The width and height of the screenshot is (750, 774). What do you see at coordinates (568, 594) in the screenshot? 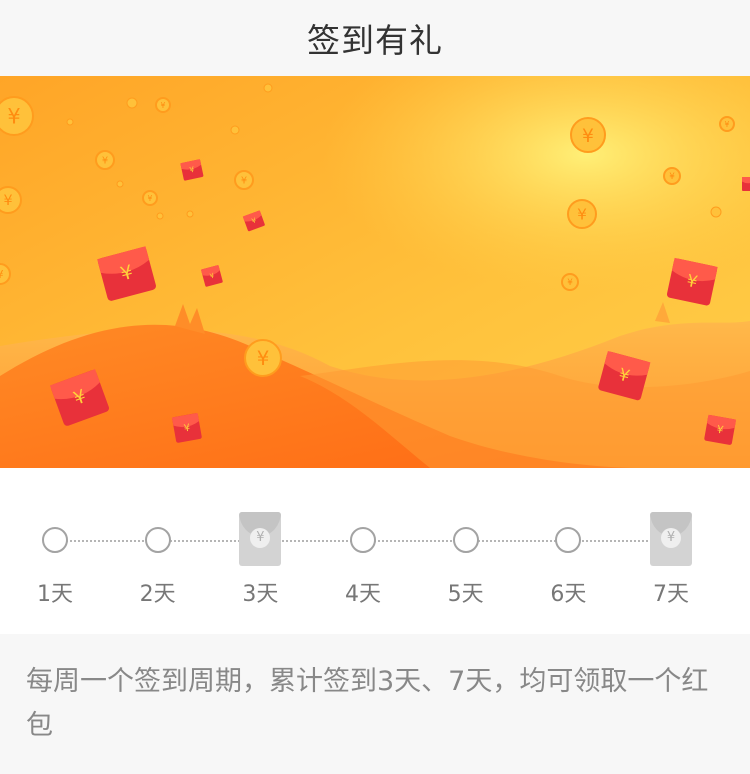
I see `day-label: 6天` at bounding box center [568, 594].